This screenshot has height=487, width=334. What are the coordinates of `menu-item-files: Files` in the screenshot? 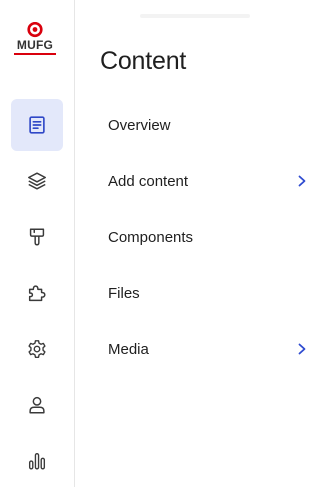 It's located at (209, 293).